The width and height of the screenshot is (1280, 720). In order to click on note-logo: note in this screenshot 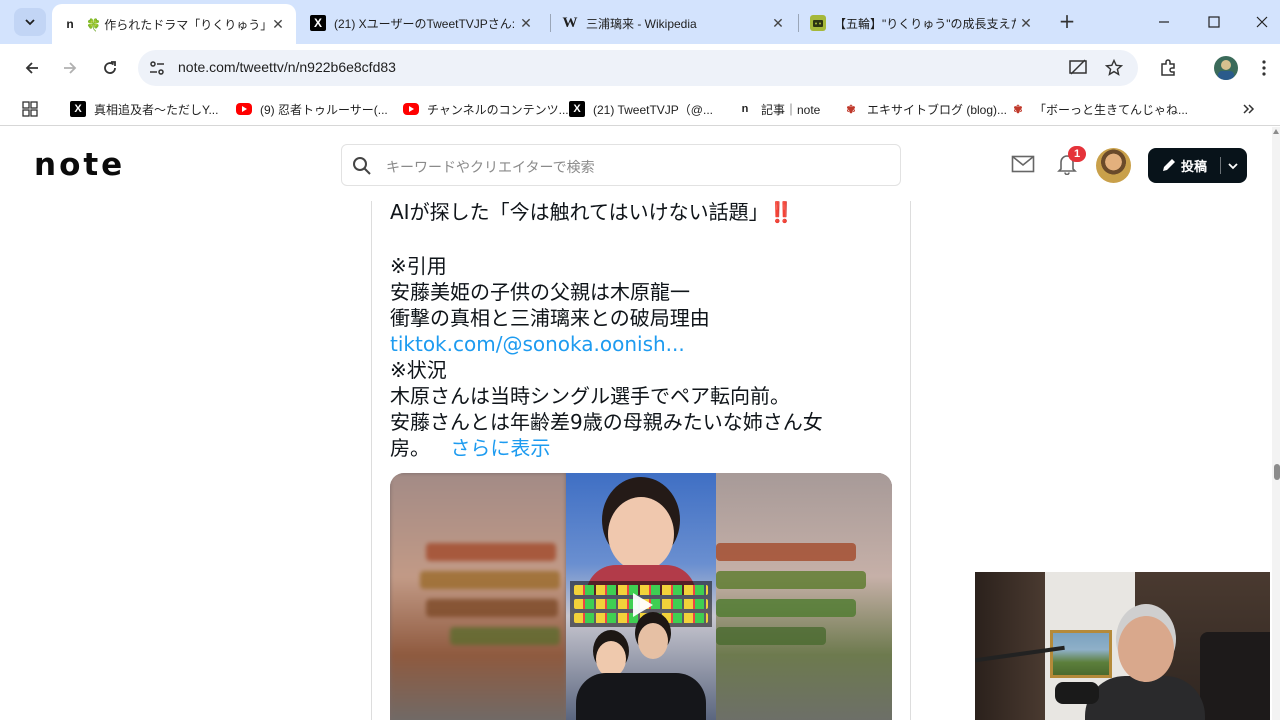, I will do `click(79, 165)`.